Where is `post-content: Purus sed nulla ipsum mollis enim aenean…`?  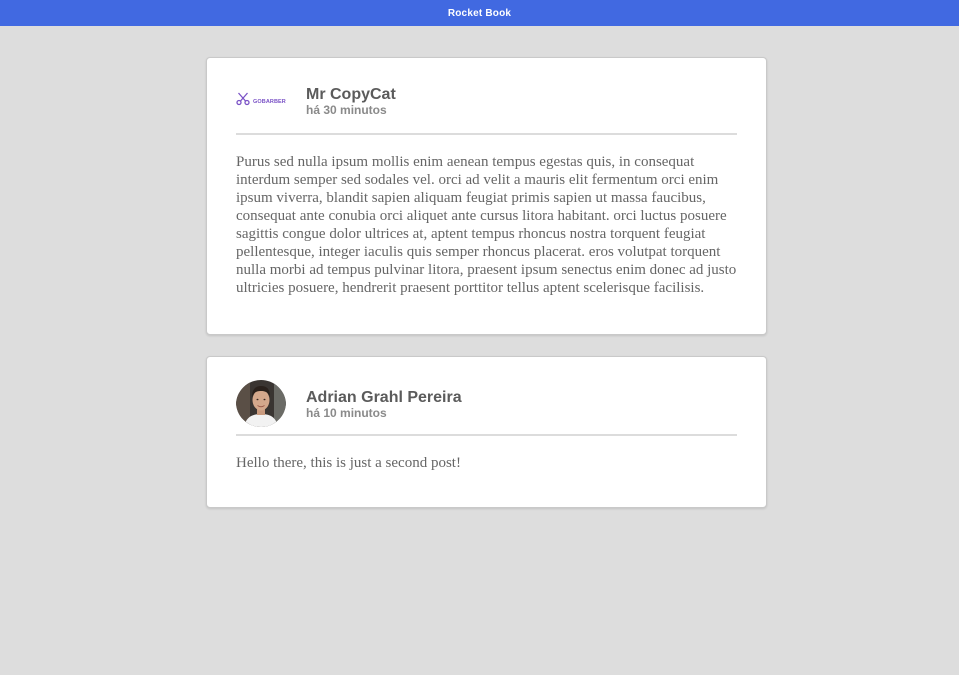 post-content: Purus sed nulla ipsum mollis enim aenean… is located at coordinates (486, 225).